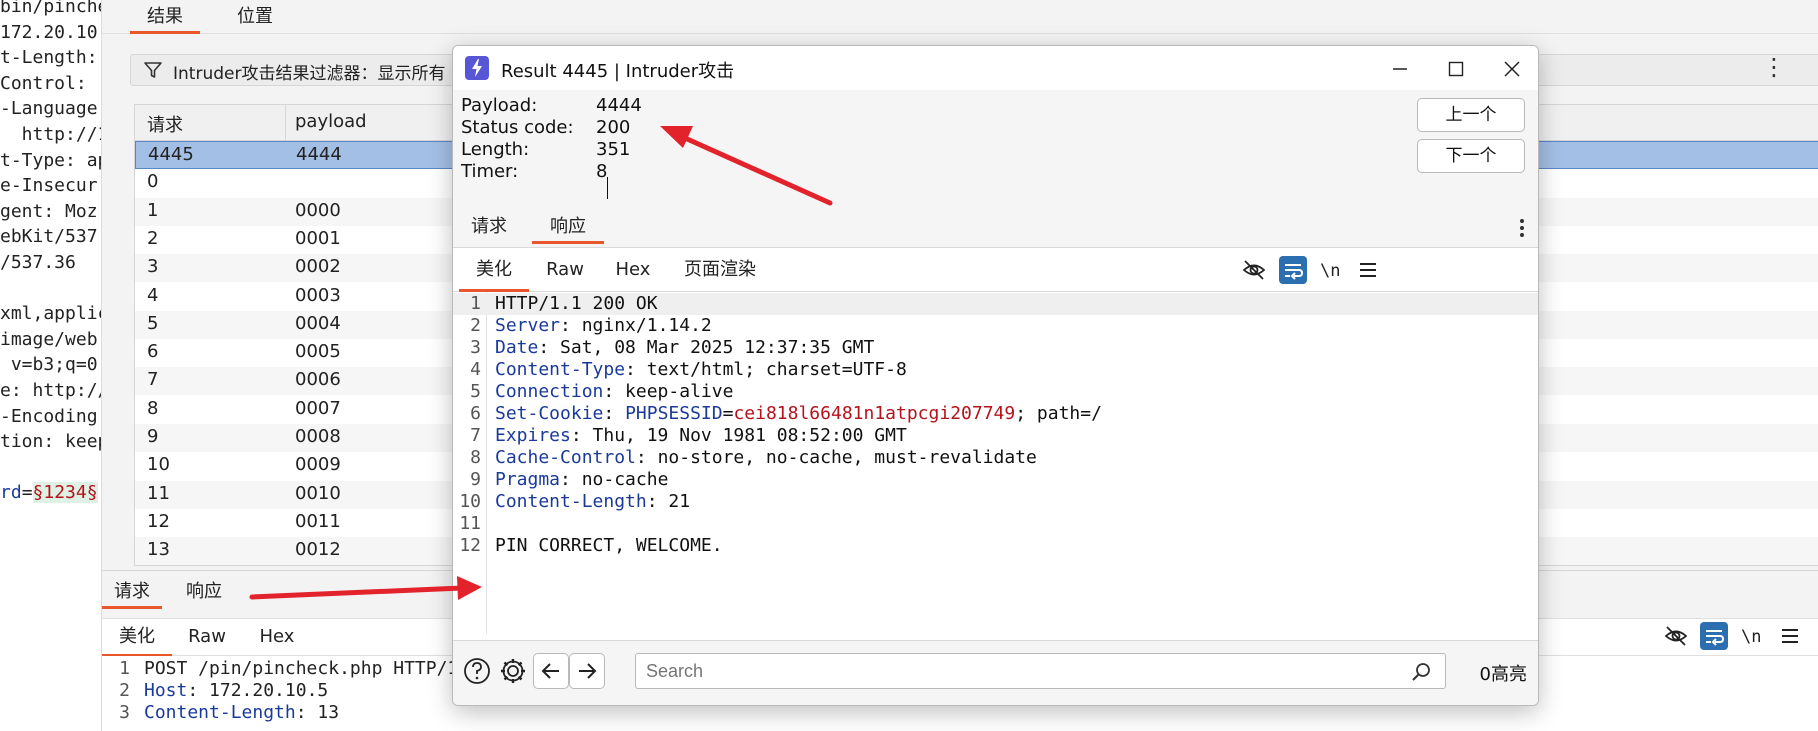 Image resolution: width=1818 pixels, height=731 pixels. What do you see at coordinates (738, 435) in the screenshot?
I see `header-value: : Thu, 19 Nov 1981 08:52:00 GMT` at bounding box center [738, 435].